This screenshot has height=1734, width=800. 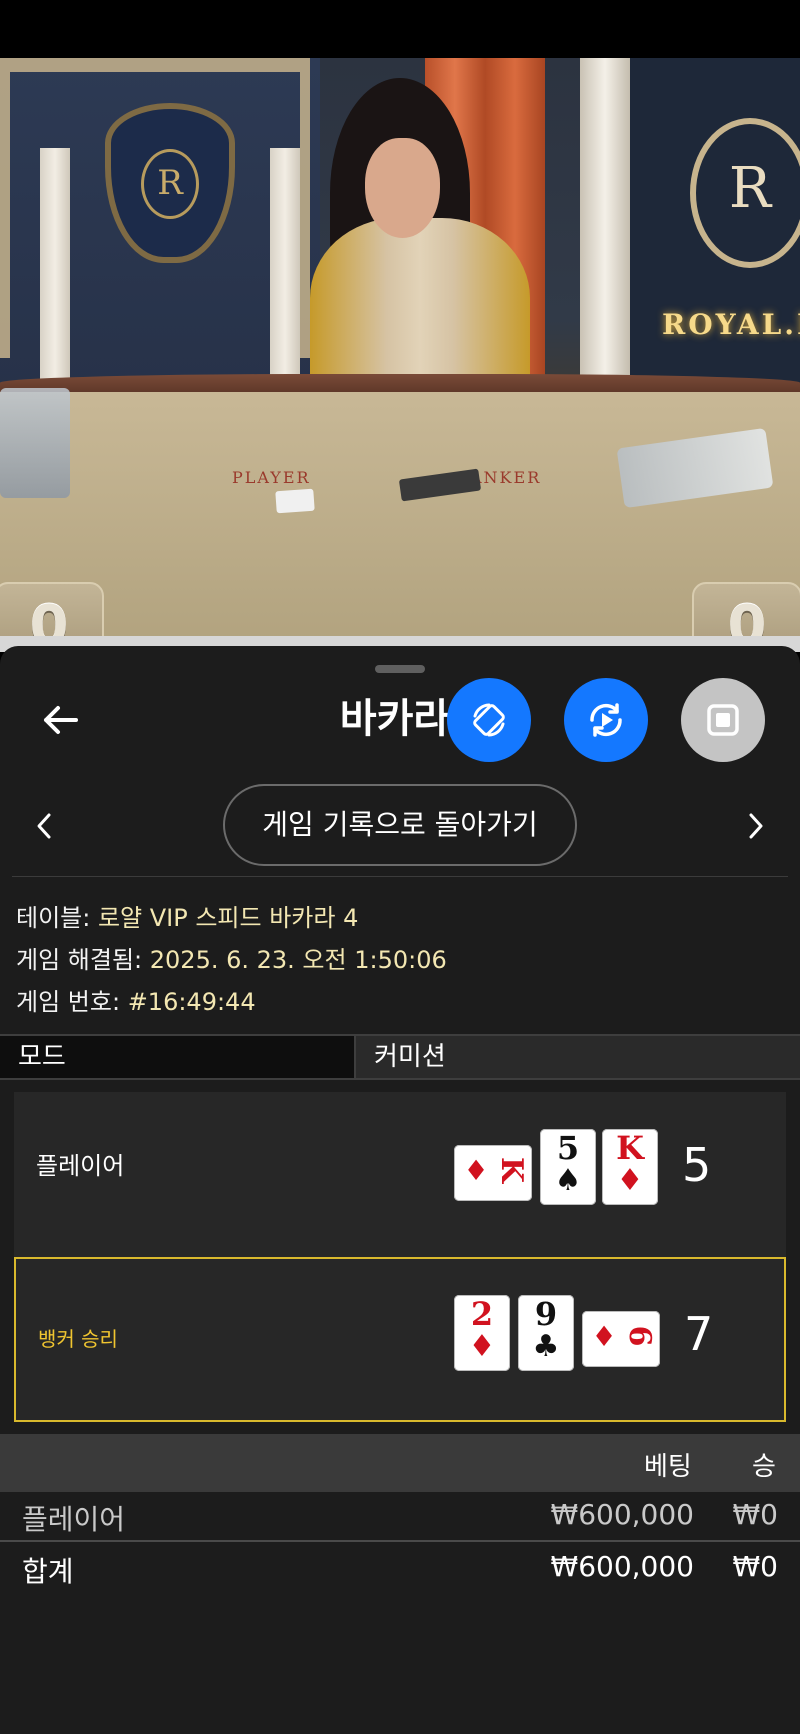 What do you see at coordinates (579, 1057) in the screenshot?
I see `tab-commission: 커미션` at bounding box center [579, 1057].